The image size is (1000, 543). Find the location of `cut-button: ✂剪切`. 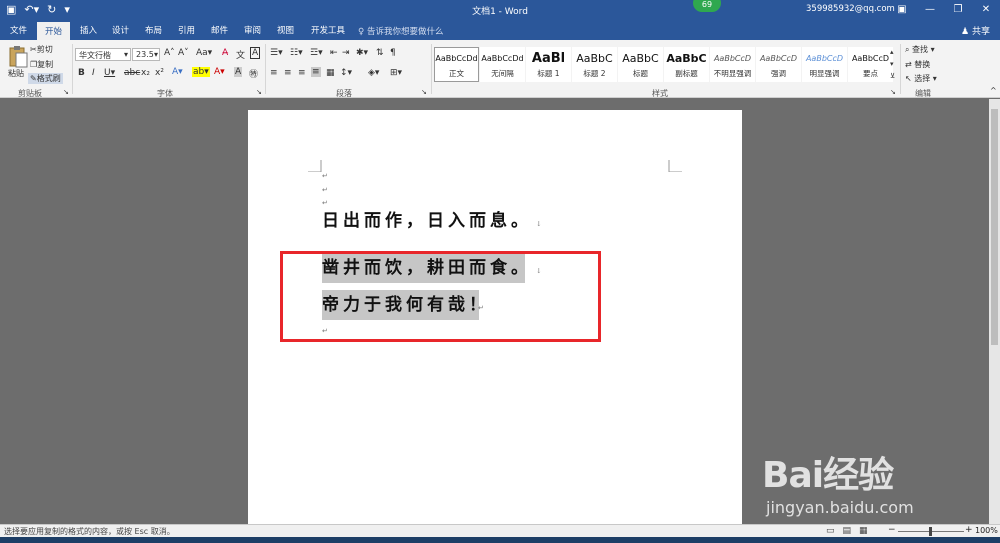

cut-button: ✂剪切 is located at coordinates (41, 49).